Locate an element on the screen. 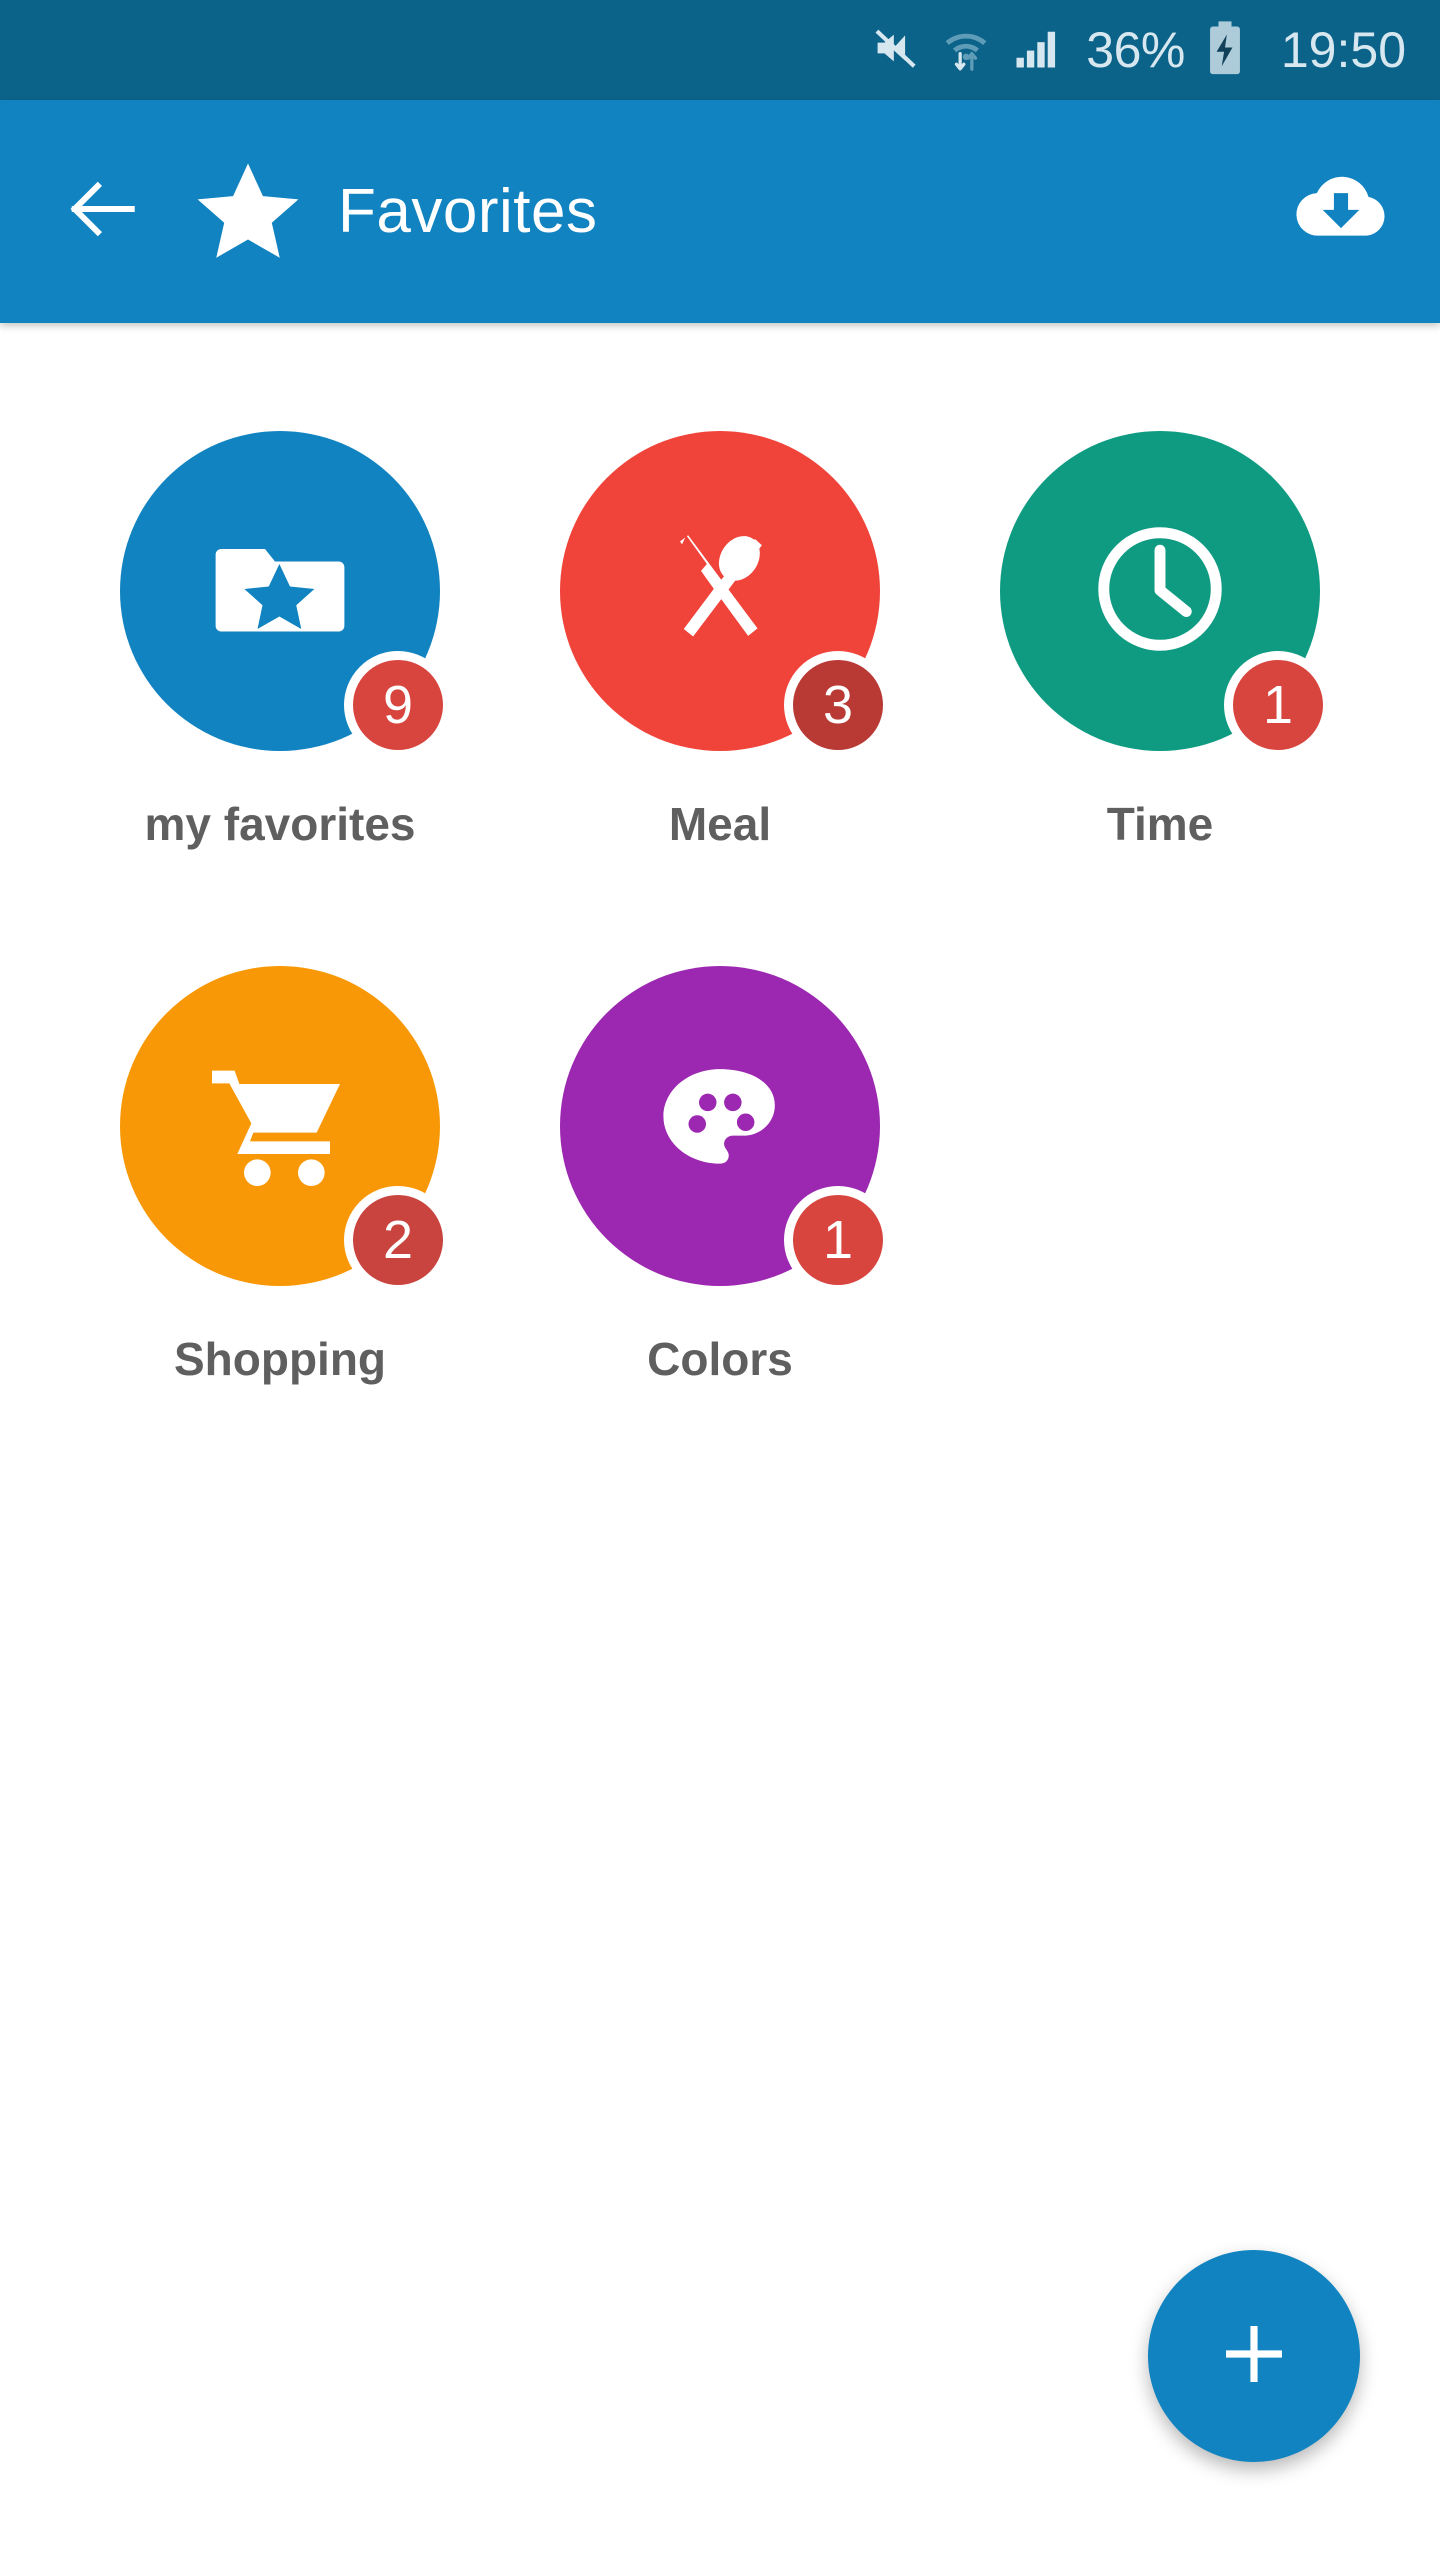 Image resolution: width=1440 pixels, height=2560 pixels. status-bar-clock: 19:50 is located at coordinates (1343, 50).